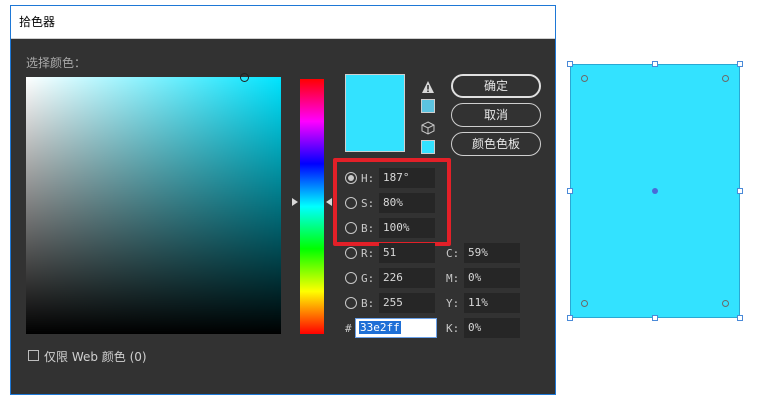 The image size is (762, 407). What do you see at coordinates (570, 191) in the screenshot?
I see `handle-middle-left` at bounding box center [570, 191].